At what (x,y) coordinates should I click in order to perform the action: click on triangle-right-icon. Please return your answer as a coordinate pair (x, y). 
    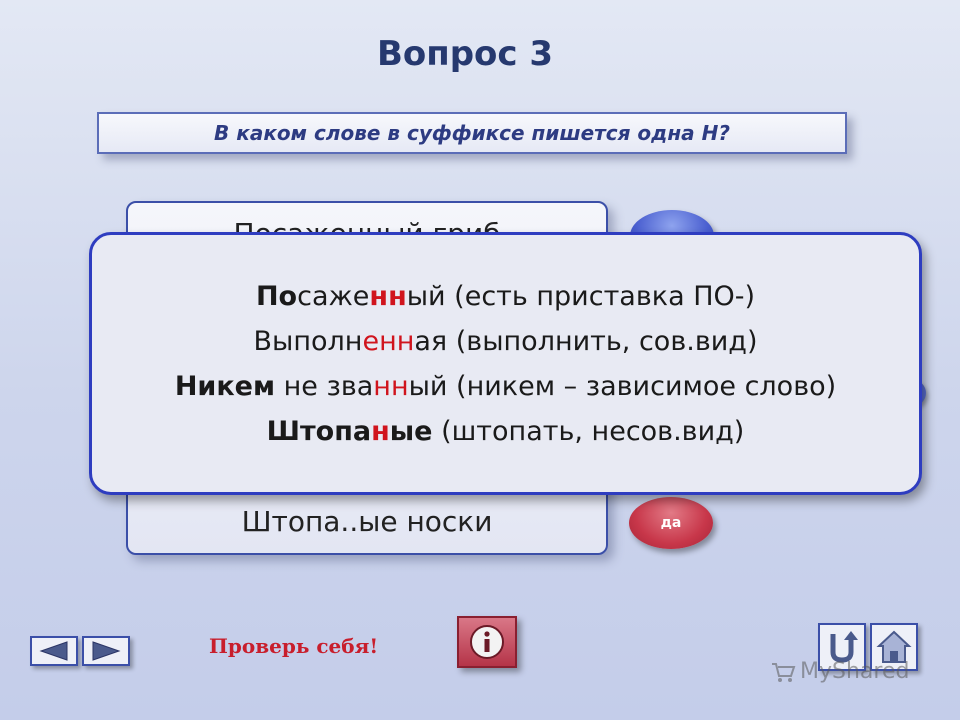
    Looking at the image, I should click on (106, 651).